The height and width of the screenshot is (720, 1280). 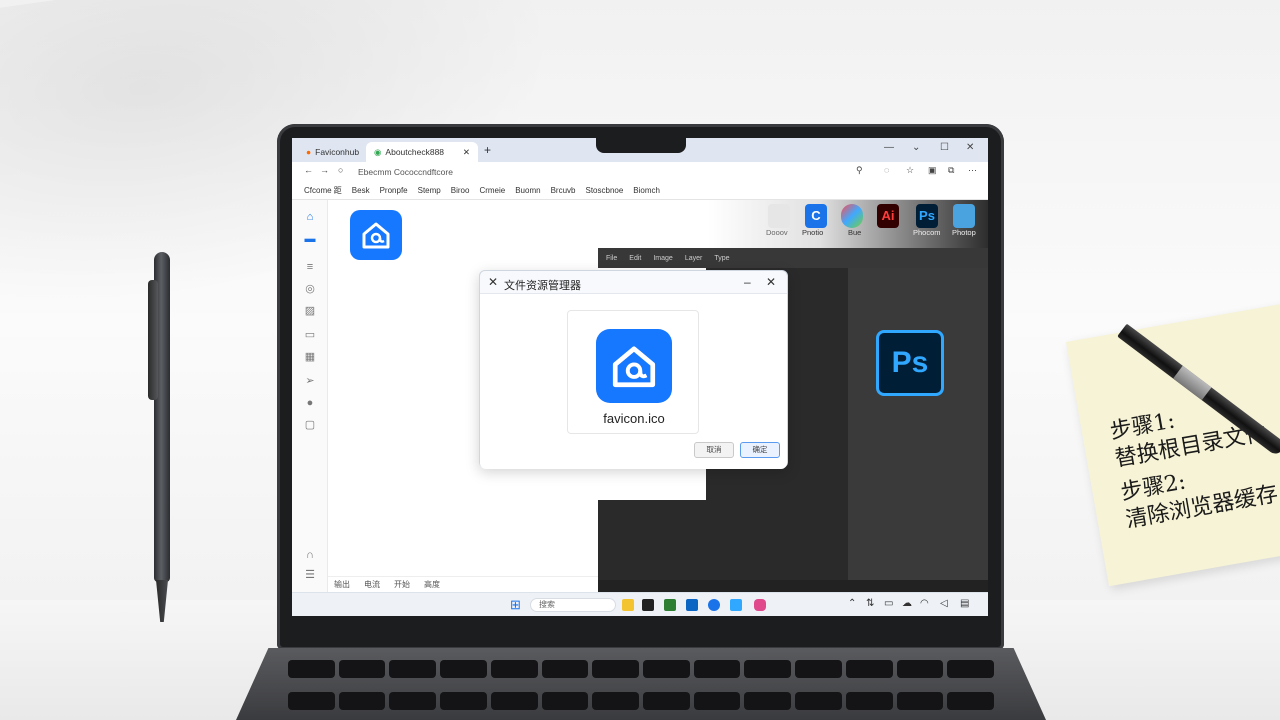 I want to click on bookmark-item: Biroo, so click(x=460, y=190).